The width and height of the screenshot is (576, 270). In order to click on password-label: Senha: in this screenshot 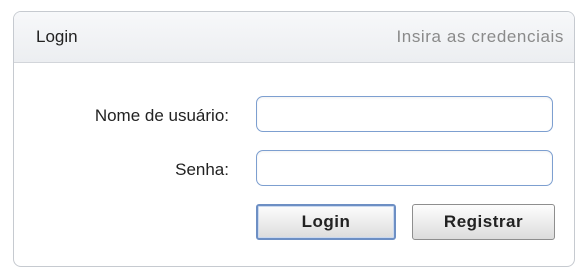, I will do `click(202, 169)`.